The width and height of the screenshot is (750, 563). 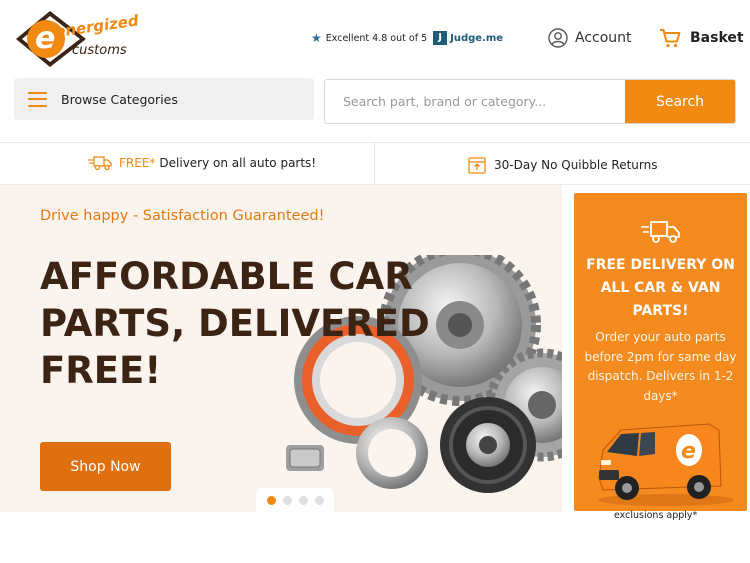 I want to click on usp-delivery-text: Delivery on all auto parts!, so click(x=238, y=163).